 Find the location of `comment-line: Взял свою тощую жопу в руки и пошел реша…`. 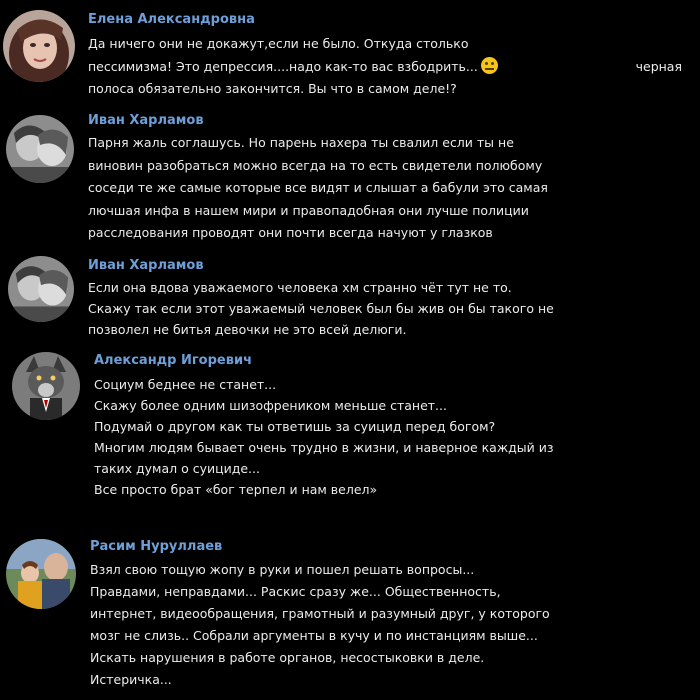

comment-line: Взял свою тощую жопу в руки и пошел реша… is located at coordinates (282, 569).